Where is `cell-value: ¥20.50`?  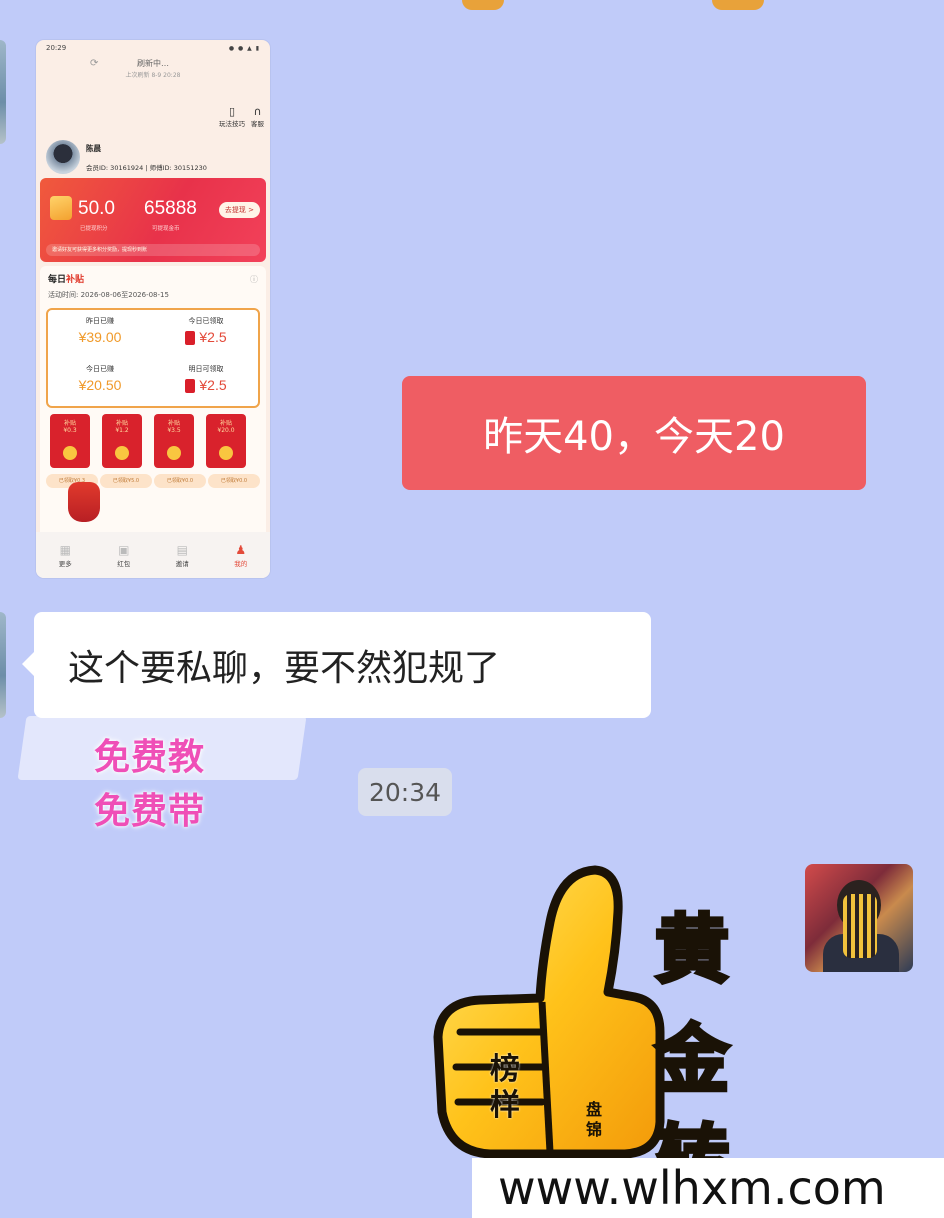 cell-value: ¥20.50 is located at coordinates (100, 385).